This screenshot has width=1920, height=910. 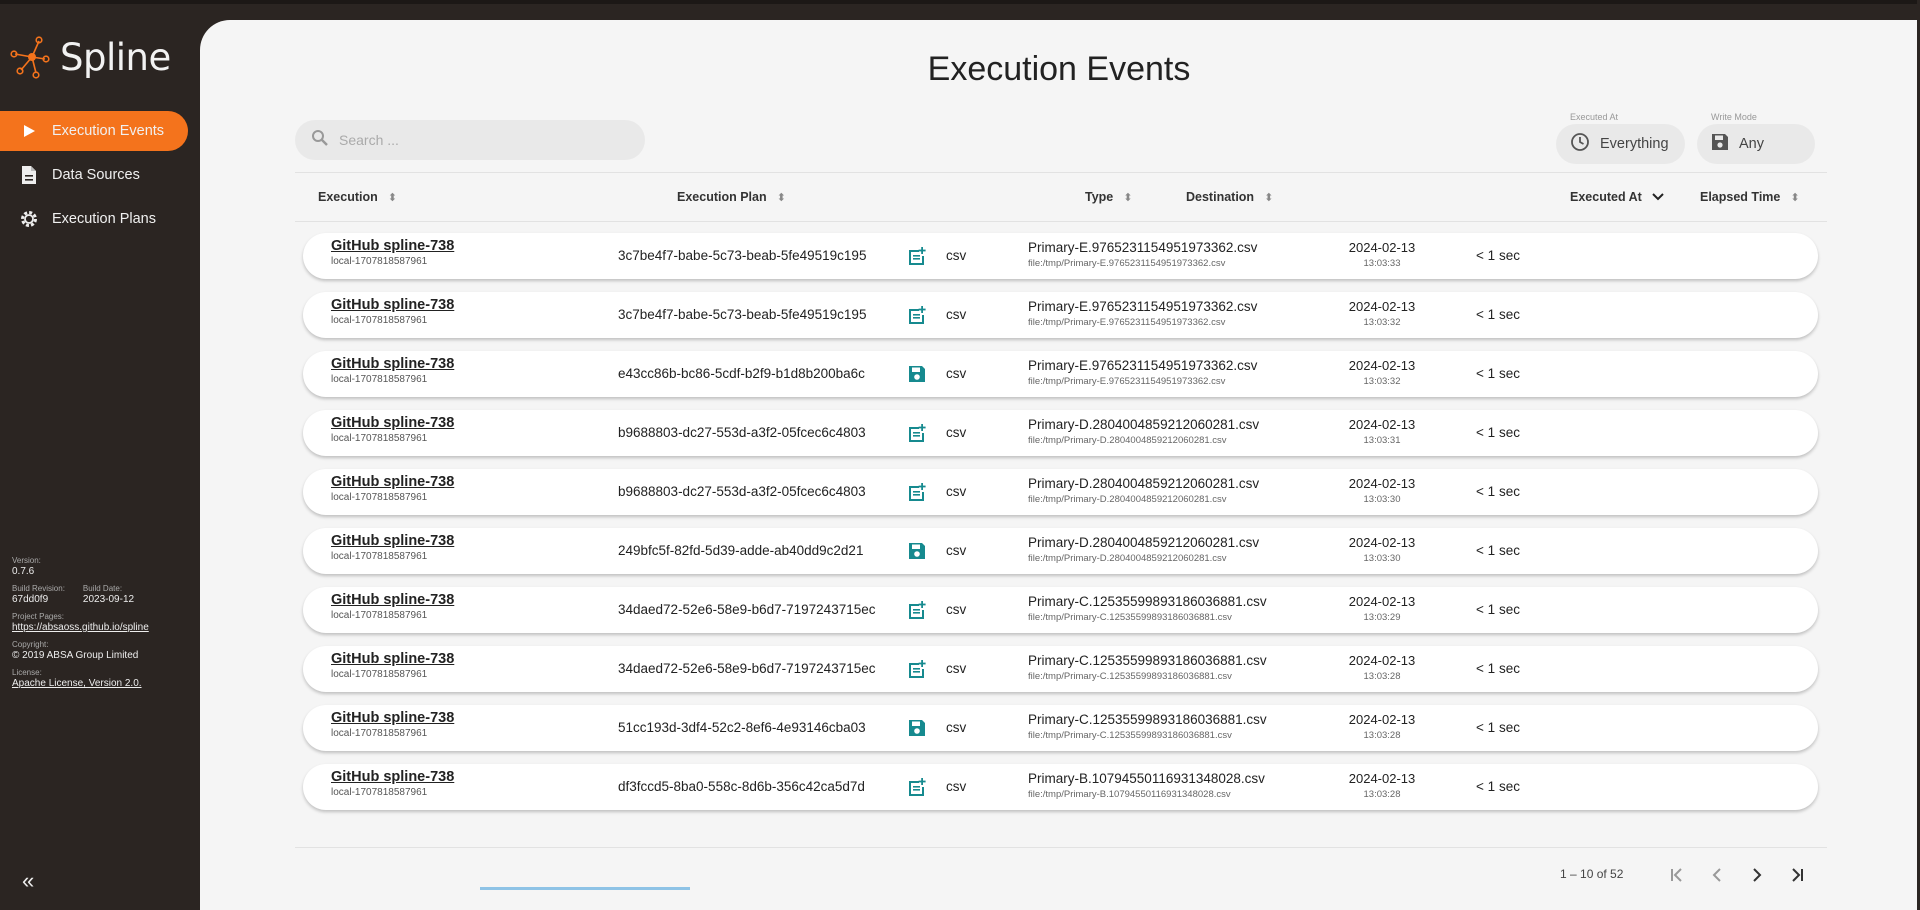 What do you see at coordinates (1382, 381) in the screenshot?
I see `executed-time: 13:03:32` at bounding box center [1382, 381].